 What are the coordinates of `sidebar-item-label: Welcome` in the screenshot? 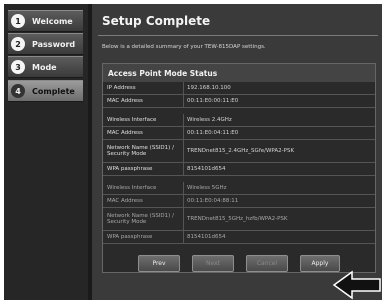 It's located at (52, 21).